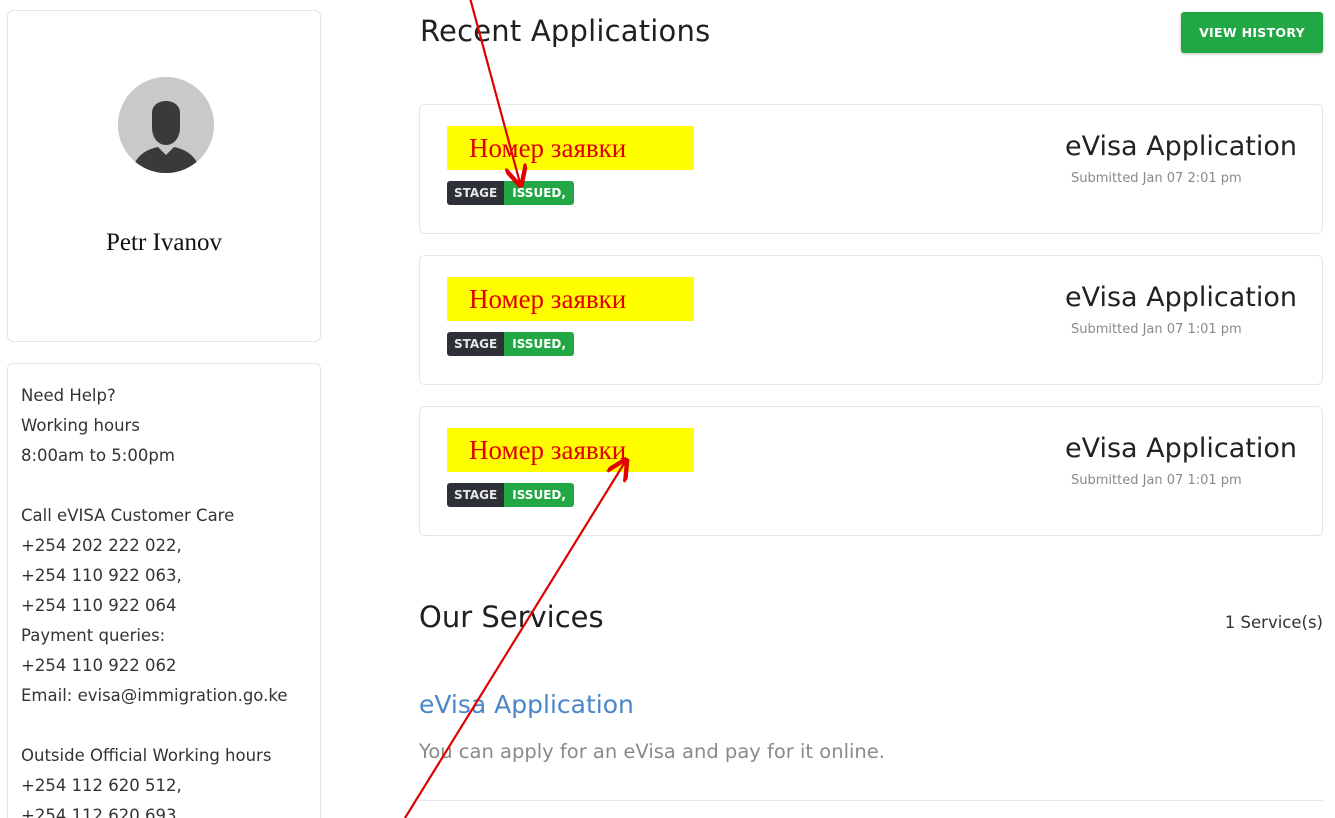 The height and width of the screenshot is (818, 1335). What do you see at coordinates (93, 635) in the screenshot?
I see `help-line: Payment queries:` at bounding box center [93, 635].